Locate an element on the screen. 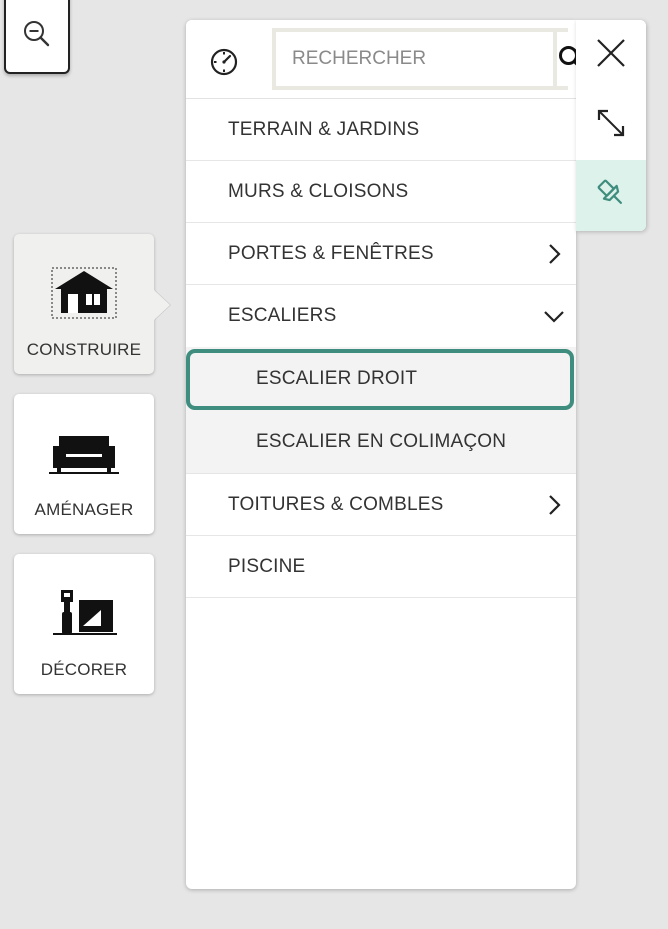 This screenshot has height=929, width=668. zoom-out-button is located at coordinates (37, 37).